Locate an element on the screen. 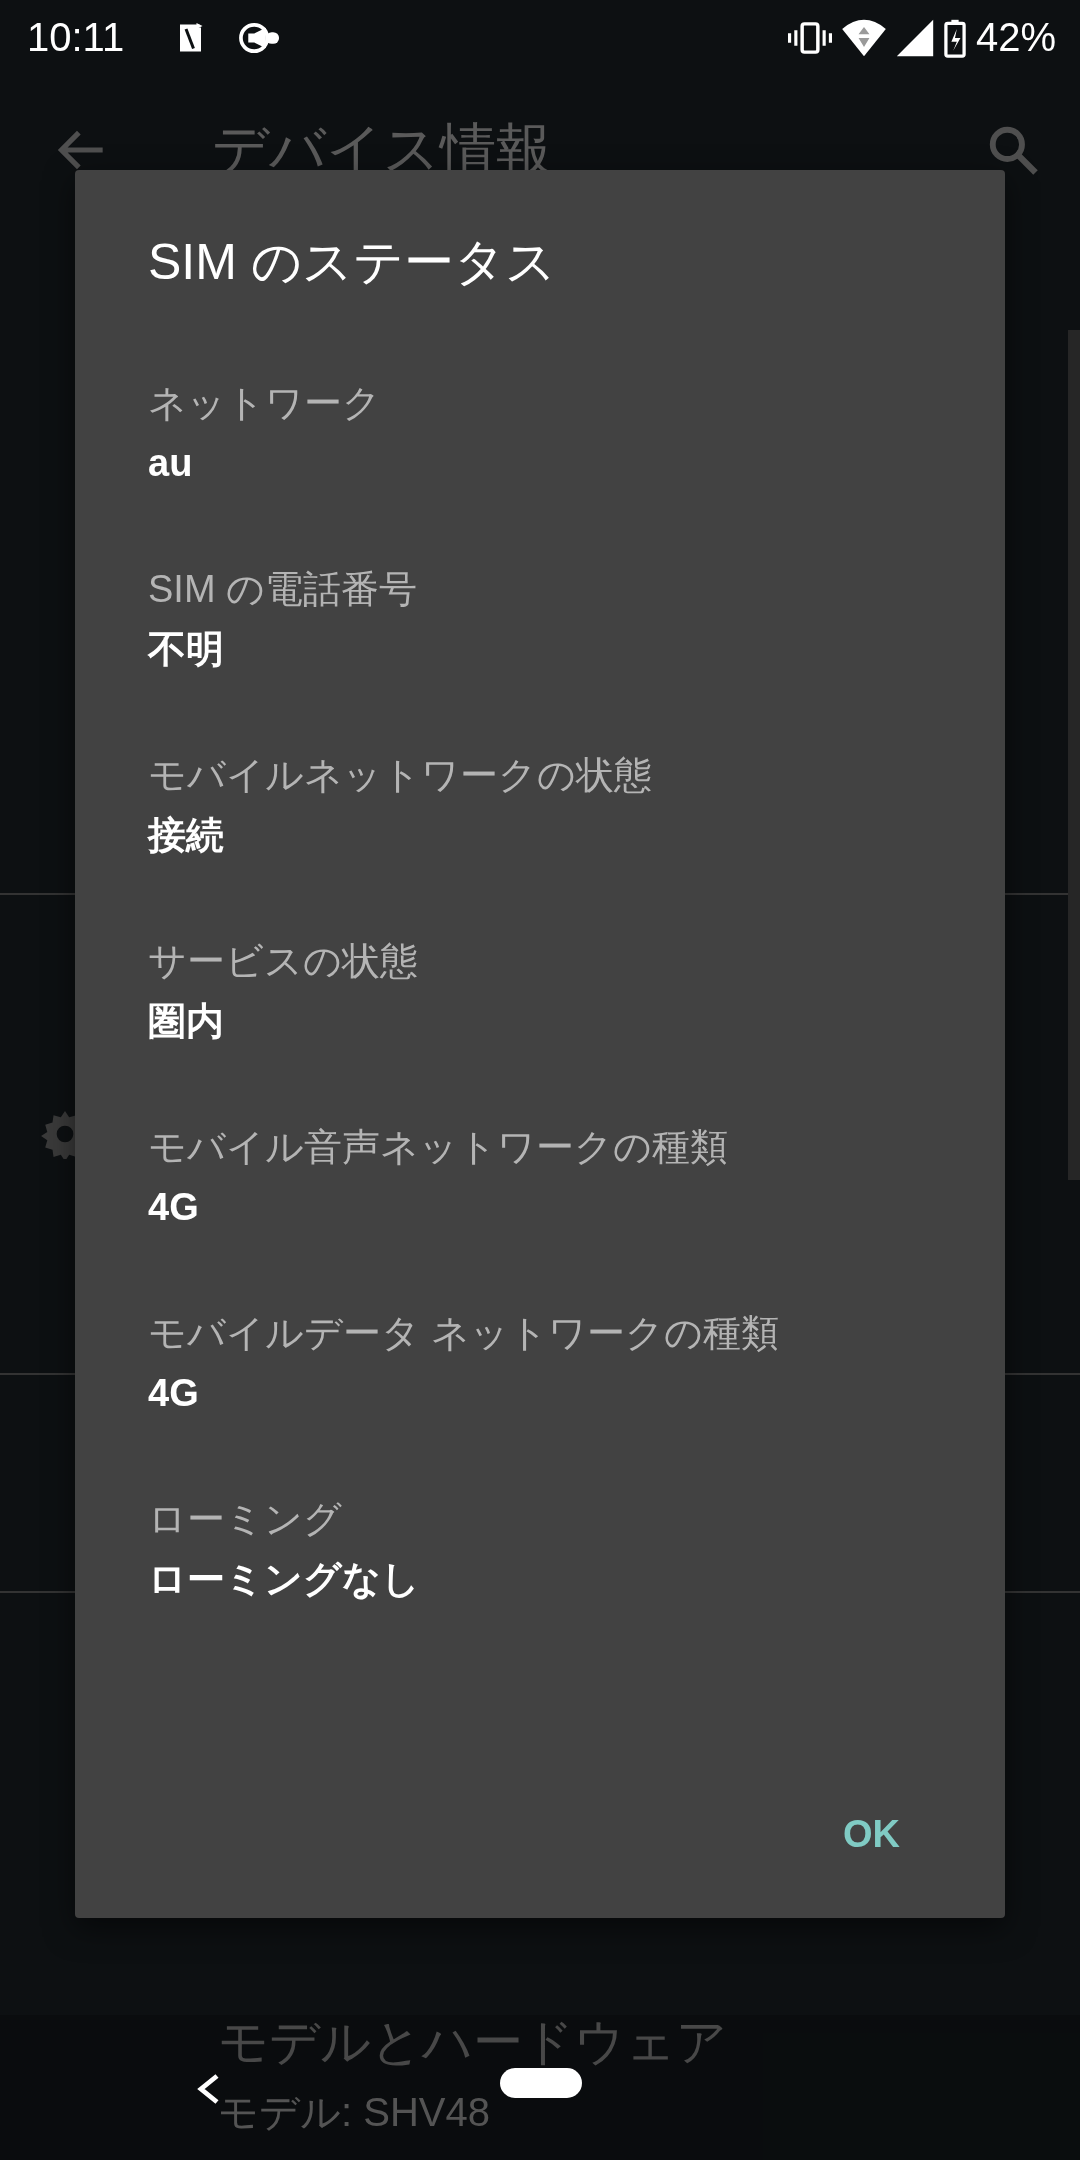 The height and width of the screenshot is (2160, 1080). battery-percentage: 42% is located at coordinates (1015, 37).